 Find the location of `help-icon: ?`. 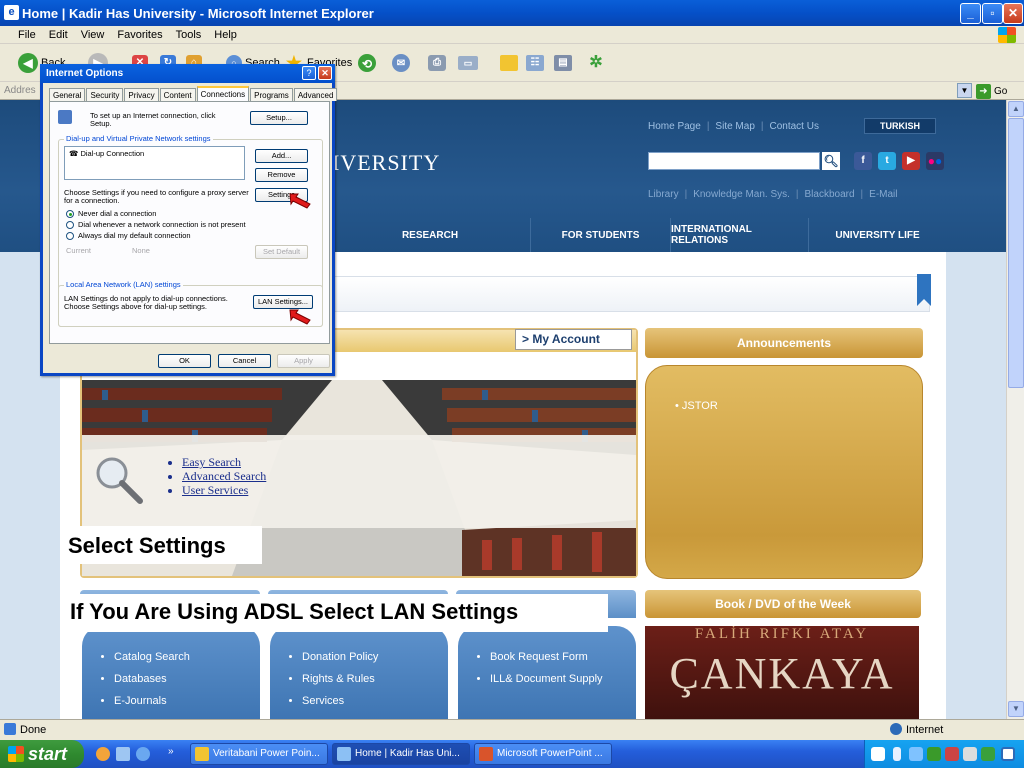

help-icon: ? is located at coordinates (309, 73).